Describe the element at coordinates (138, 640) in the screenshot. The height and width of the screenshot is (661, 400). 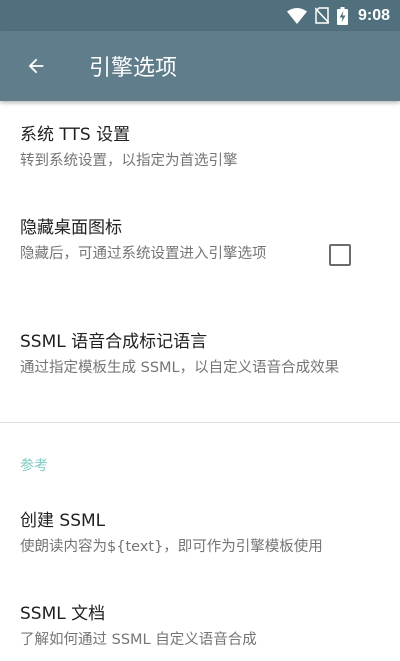
I see `pref-summary: 了解如何通过 SSML 自定义语音合成` at that location.